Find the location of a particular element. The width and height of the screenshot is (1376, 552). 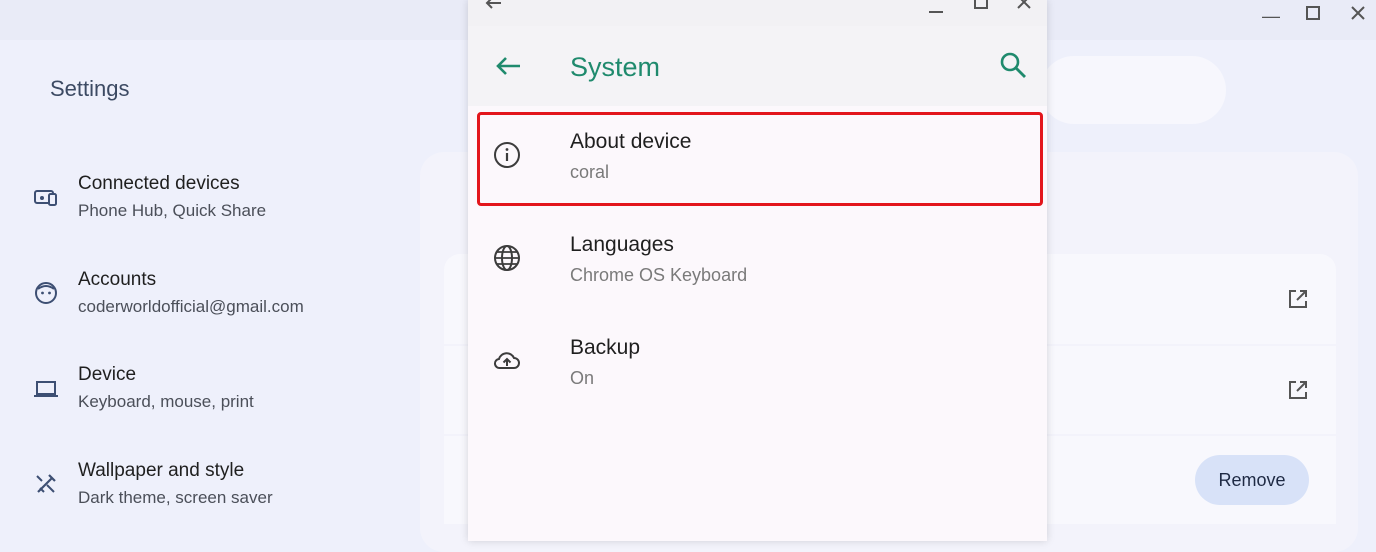

paintbrush-icon is located at coordinates (46, 484).